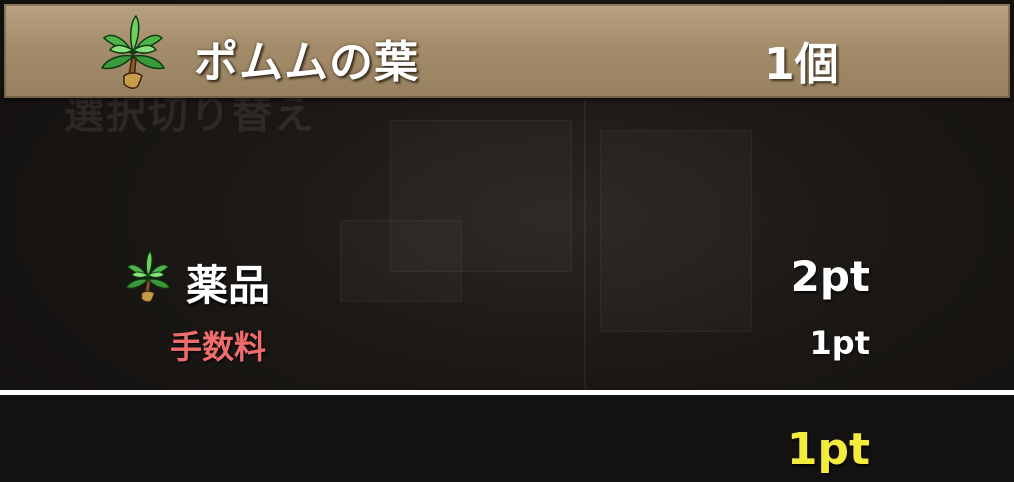 This screenshot has height=482, width=1014. What do you see at coordinates (218, 347) in the screenshot?
I see `fee-label: 手数料` at bounding box center [218, 347].